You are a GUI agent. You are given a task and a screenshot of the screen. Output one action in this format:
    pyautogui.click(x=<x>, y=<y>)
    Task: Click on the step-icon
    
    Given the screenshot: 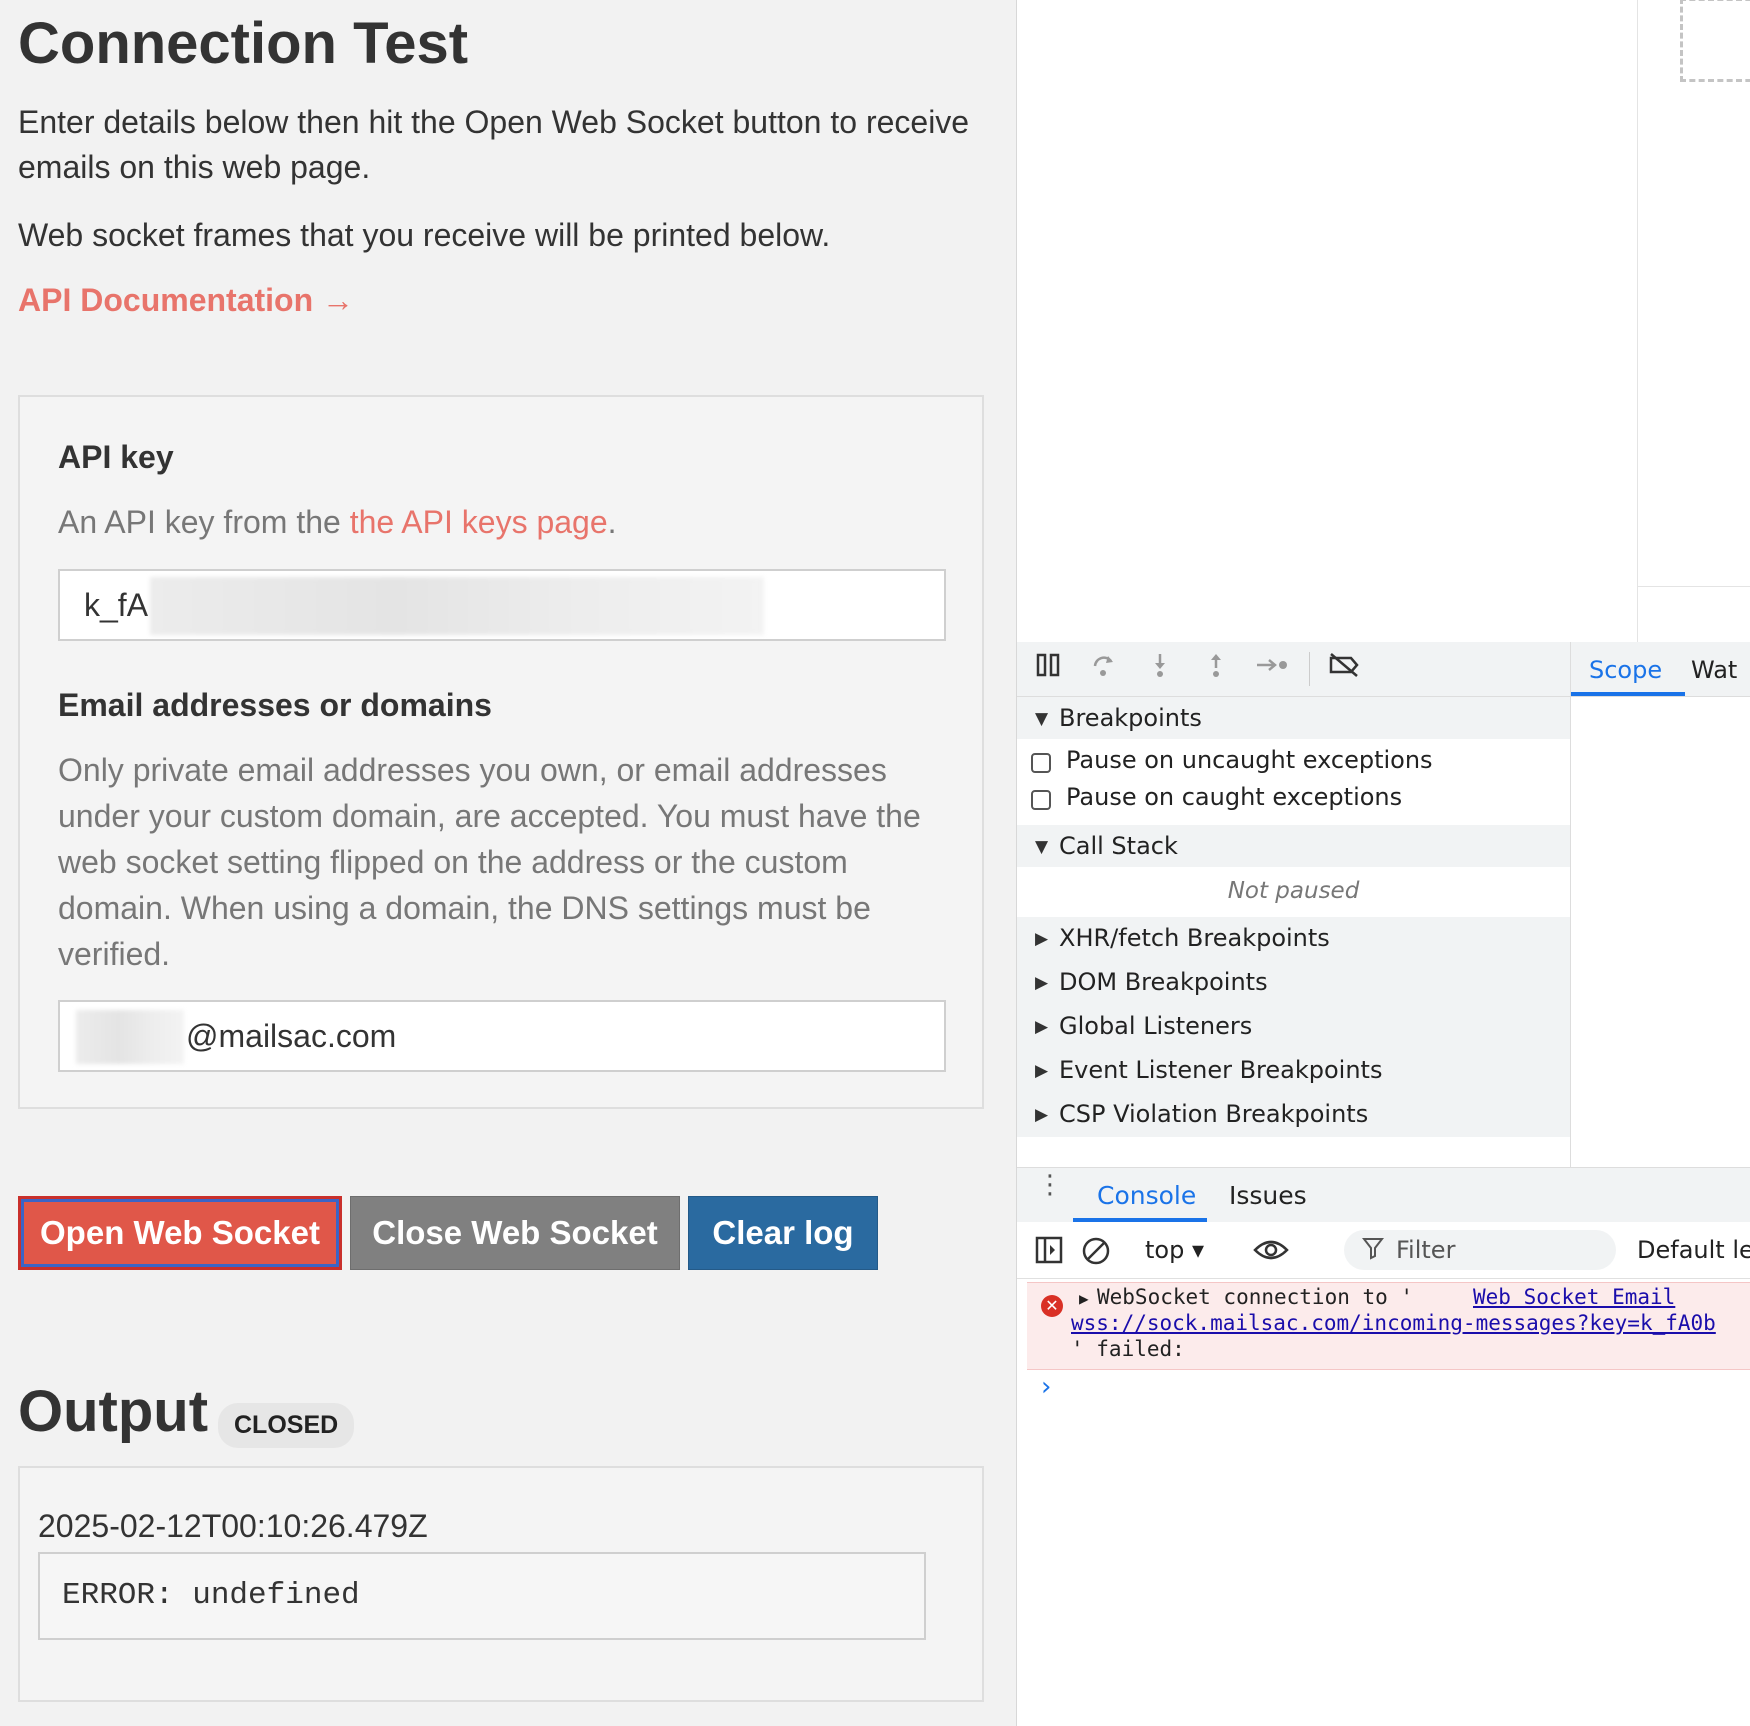 What is the action you would take?
    pyautogui.click(x=1272, y=669)
    